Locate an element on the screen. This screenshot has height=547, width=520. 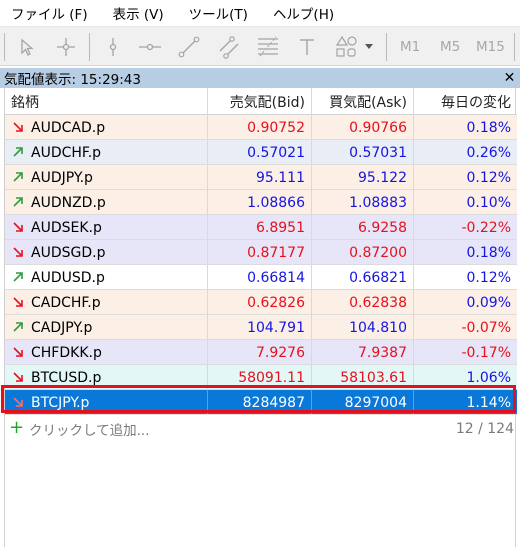
text-icon is located at coordinates (307, 47).